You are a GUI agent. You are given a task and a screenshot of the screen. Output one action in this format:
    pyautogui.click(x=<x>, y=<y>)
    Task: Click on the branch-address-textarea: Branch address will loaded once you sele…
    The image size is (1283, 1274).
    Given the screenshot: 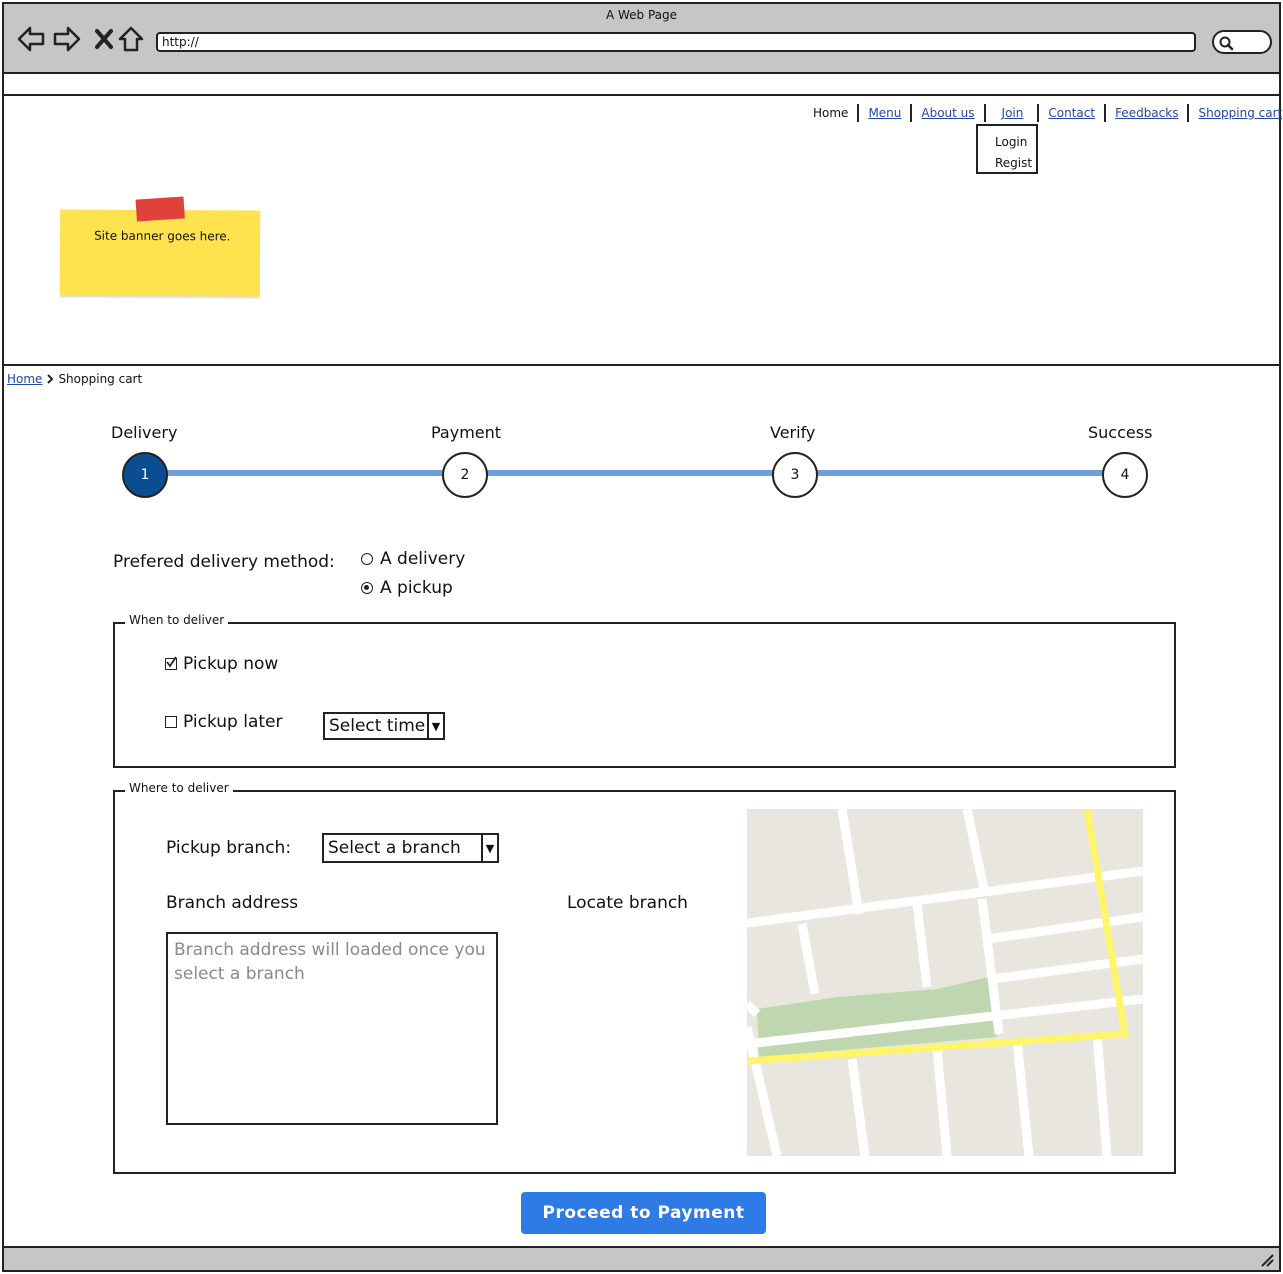 What is the action you would take?
    pyautogui.click(x=332, y=1028)
    